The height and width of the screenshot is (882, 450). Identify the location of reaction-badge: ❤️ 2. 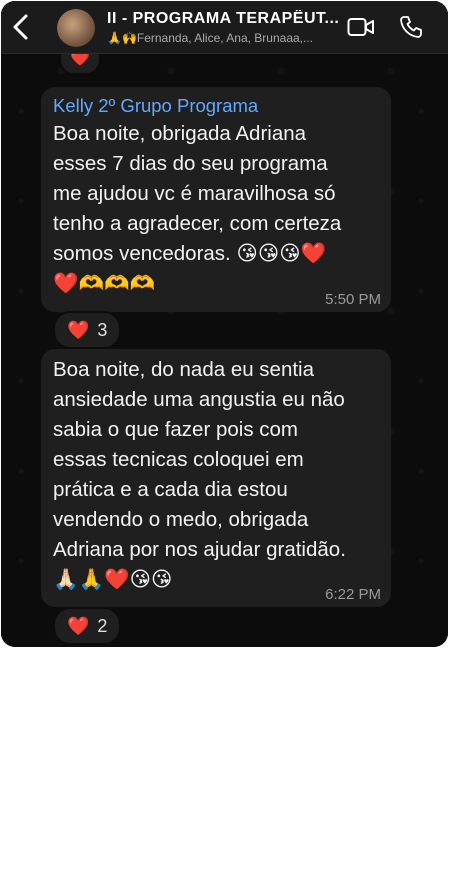
(87, 626).